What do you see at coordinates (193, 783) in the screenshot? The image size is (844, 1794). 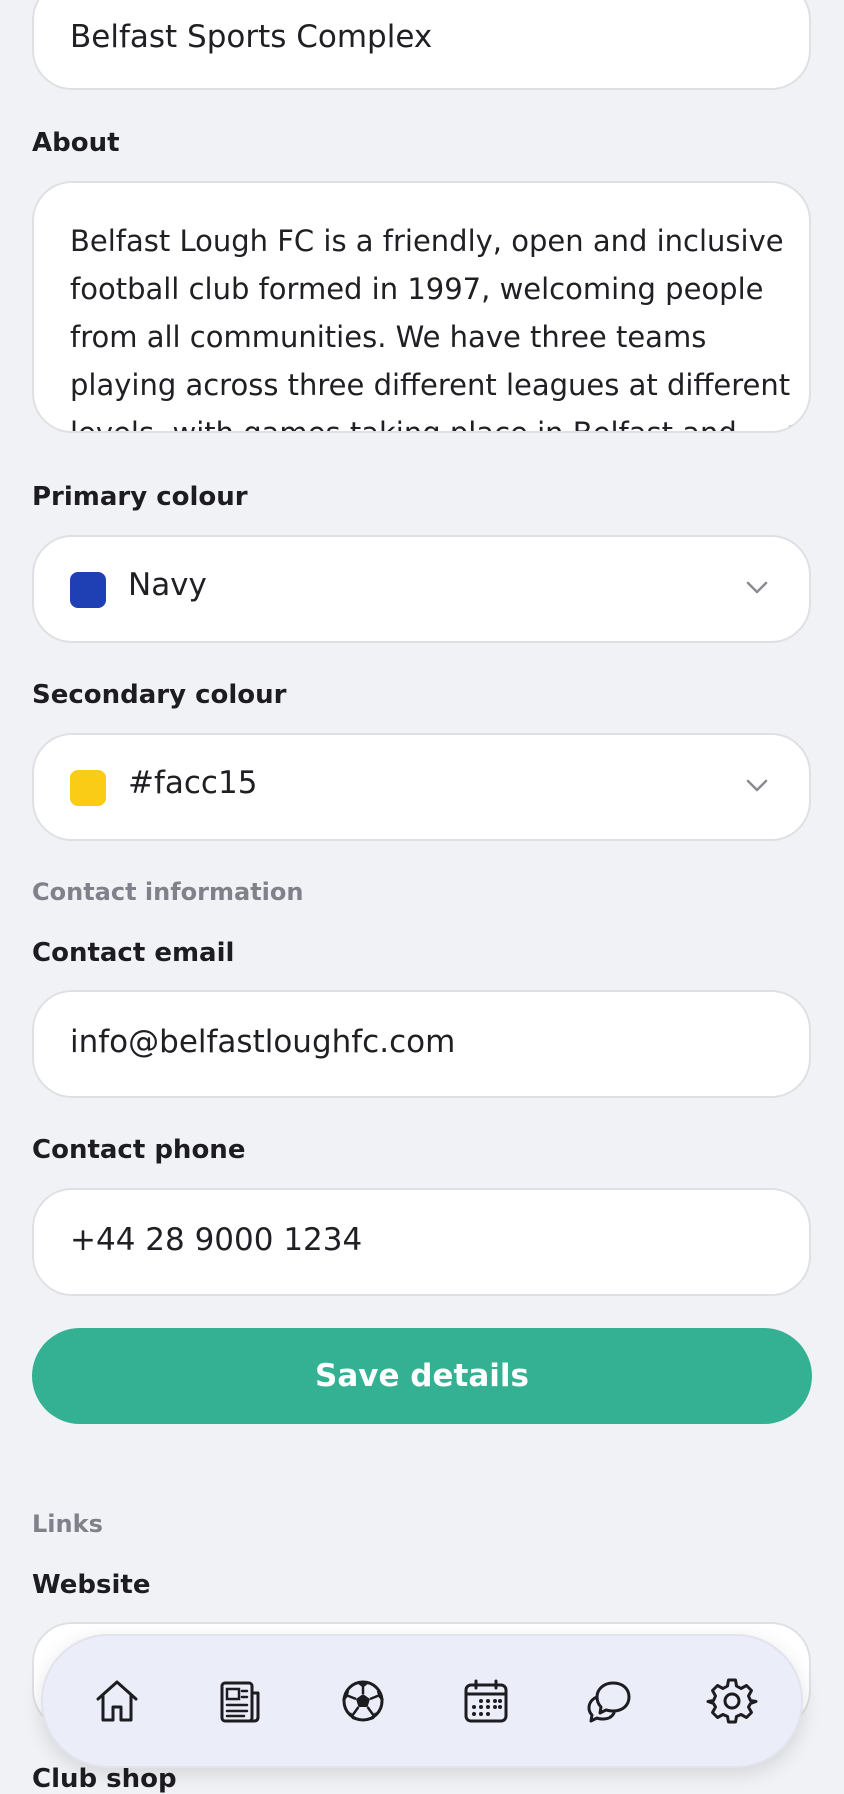 I see `secondary-colour-value: #facc15` at bounding box center [193, 783].